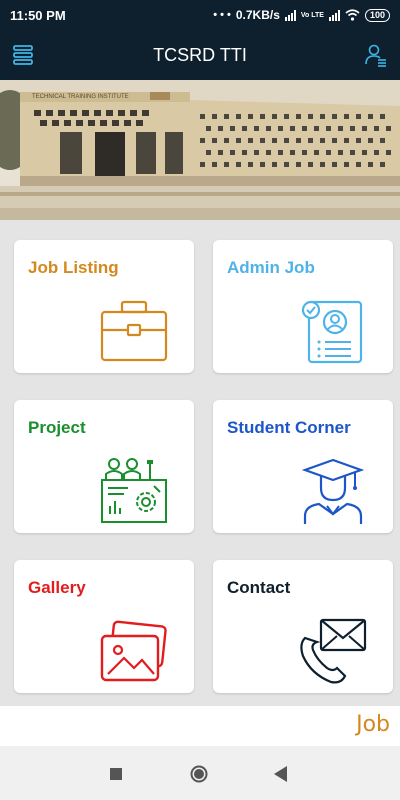 The width and height of the screenshot is (400, 800). I want to click on gallery-card: Gallery, so click(104, 626).